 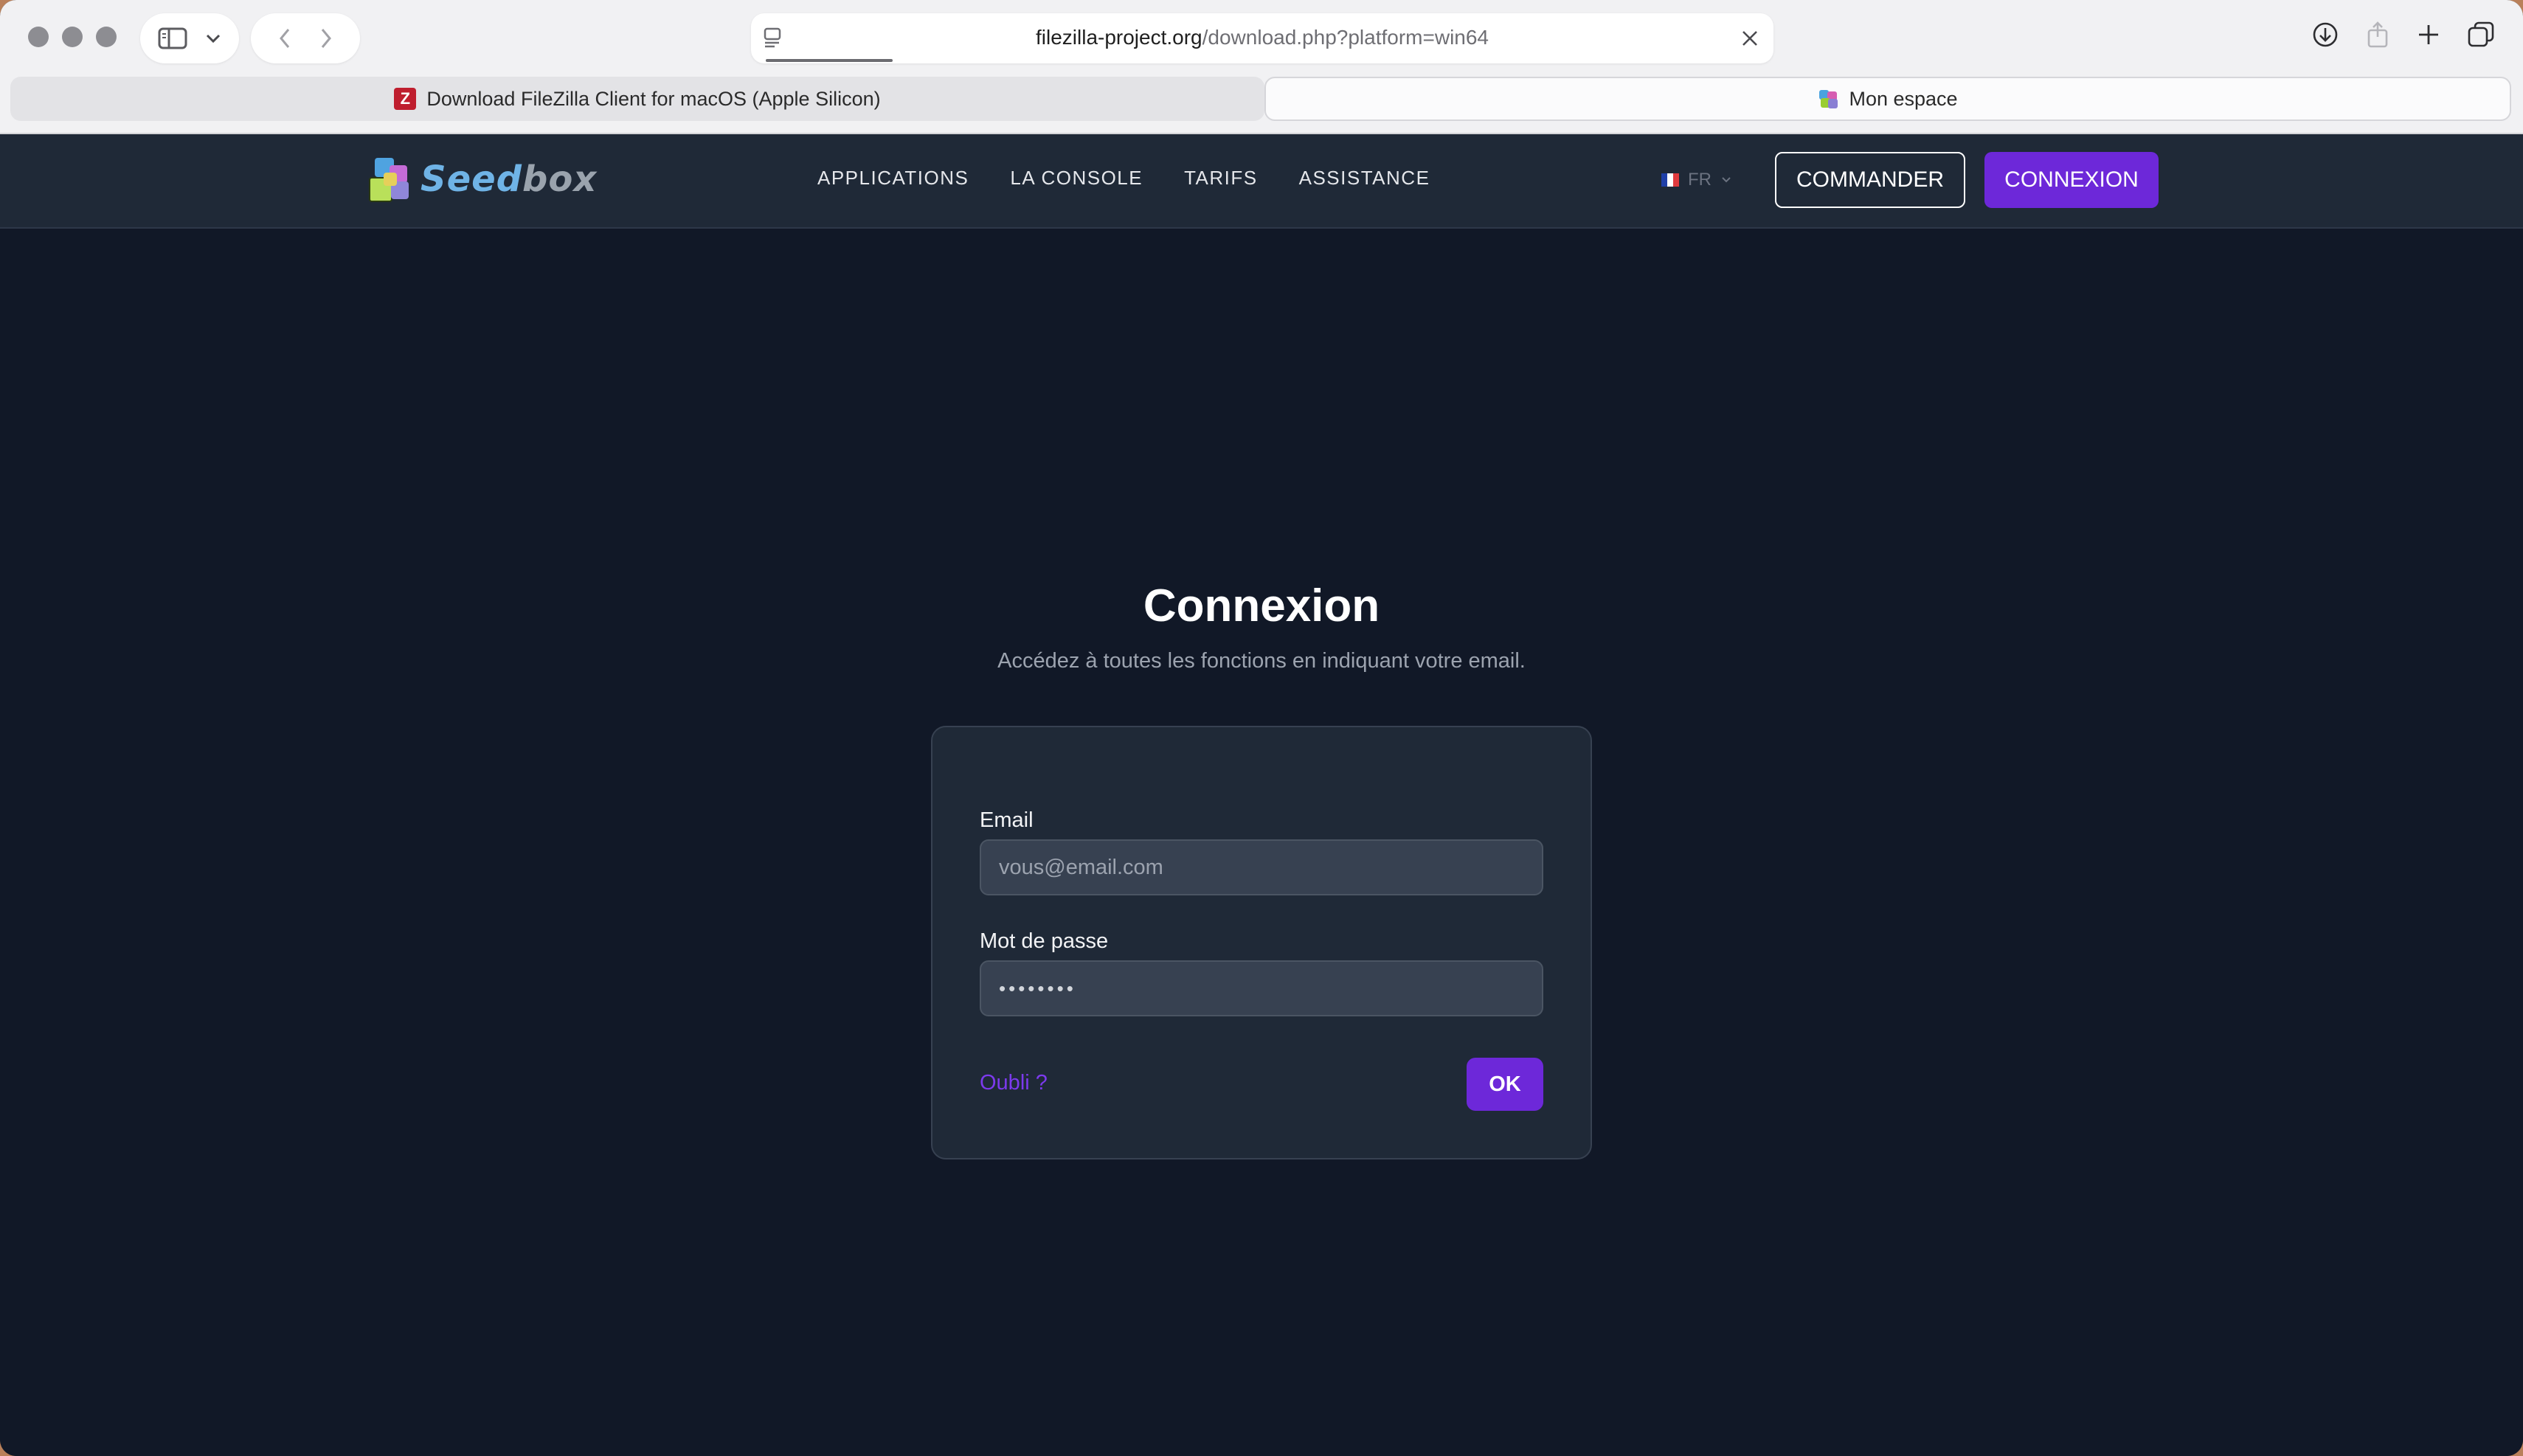 What do you see at coordinates (1750, 38) in the screenshot?
I see `stop-loading-icon` at bounding box center [1750, 38].